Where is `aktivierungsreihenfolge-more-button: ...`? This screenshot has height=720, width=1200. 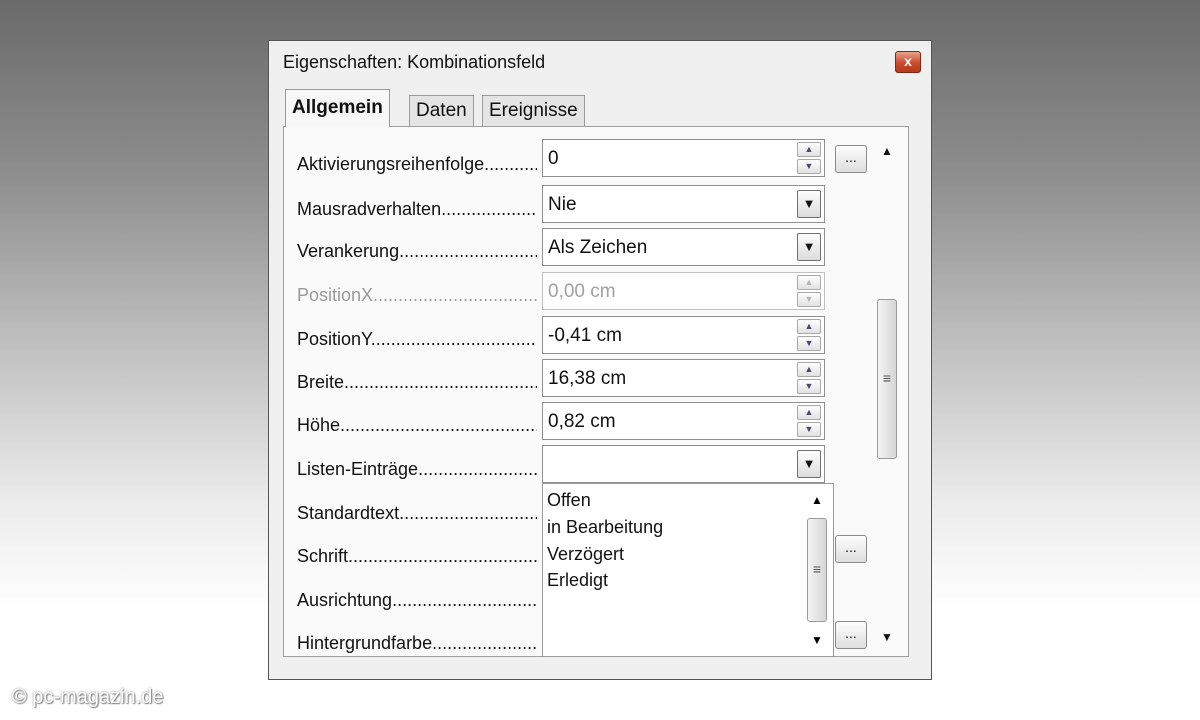
aktivierungsreihenfolge-more-button: ... is located at coordinates (851, 159).